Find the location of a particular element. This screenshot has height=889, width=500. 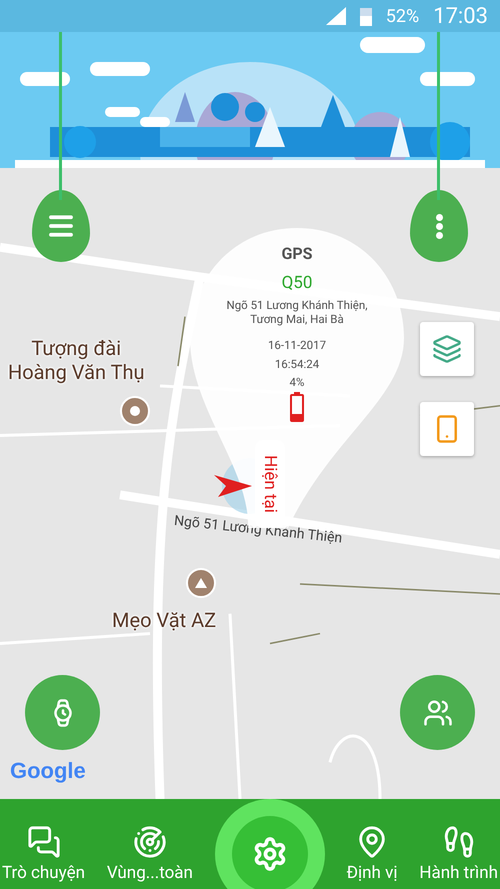

device-name: Q50 is located at coordinates (297, 283).